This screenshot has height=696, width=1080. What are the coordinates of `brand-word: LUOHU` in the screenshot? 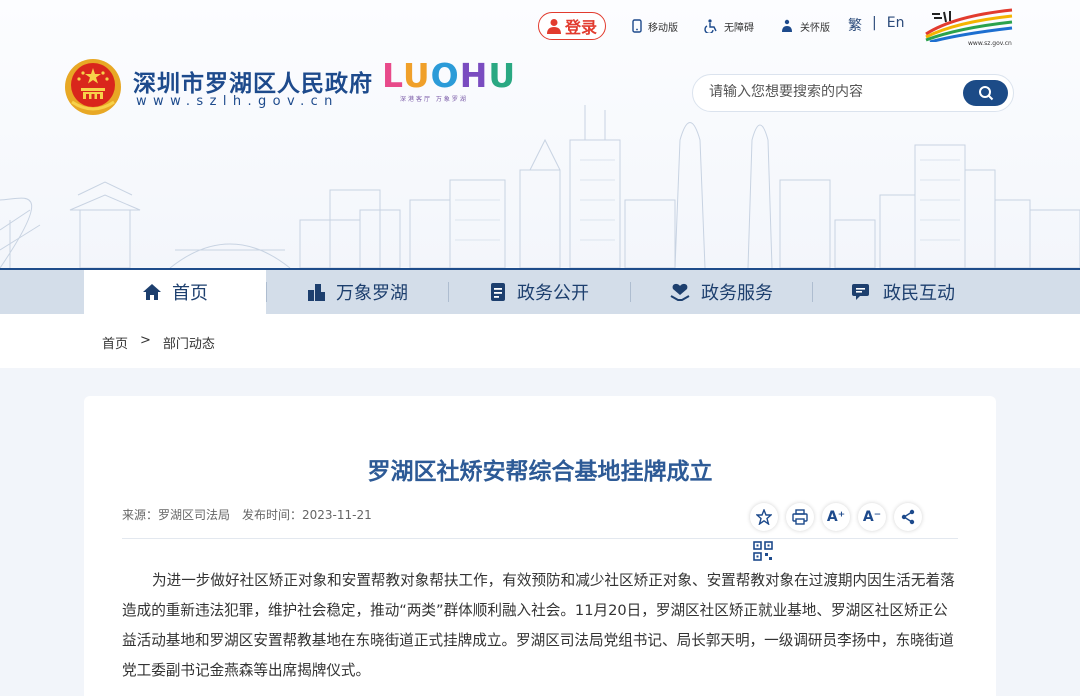 It's located at (449, 75).